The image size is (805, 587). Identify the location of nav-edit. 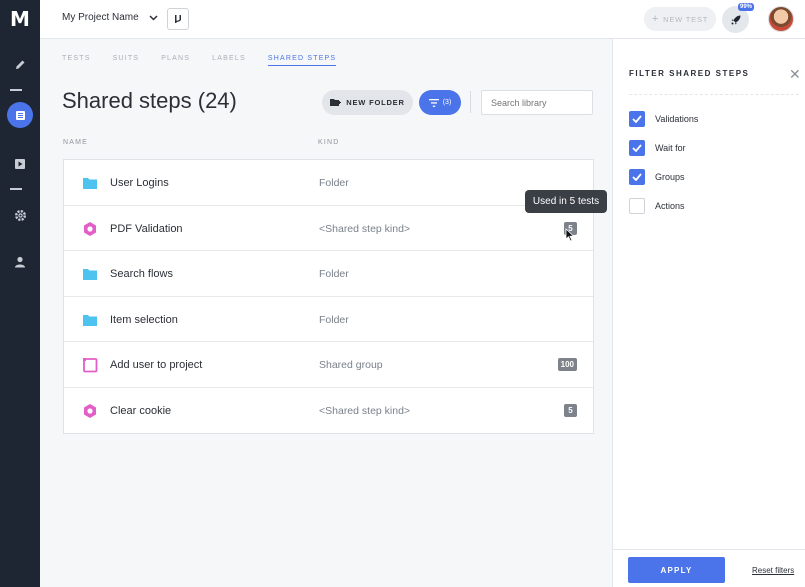
(20, 65).